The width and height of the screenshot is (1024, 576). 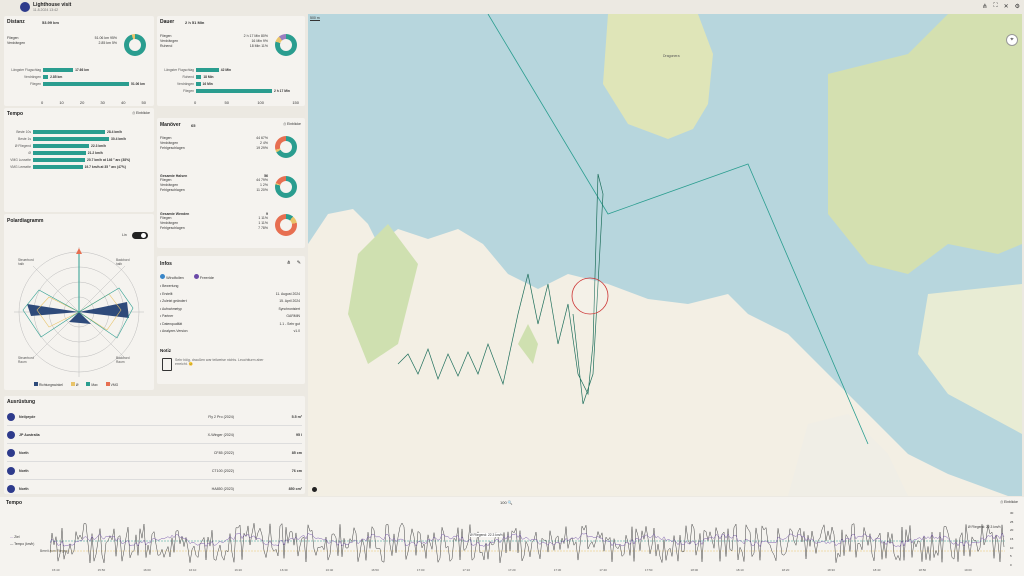 What do you see at coordinates (195, 22) in the screenshot?
I see `duration-total: 2 h 51 Min` at bounding box center [195, 22].